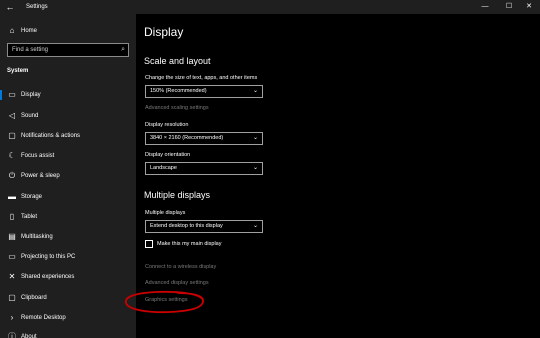 This screenshot has height=338, width=540. What do you see at coordinates (186, 226) in the screenshot?
I see `multiple-displays-value: Extend desktop to this display` at bounding box center [186, 226].